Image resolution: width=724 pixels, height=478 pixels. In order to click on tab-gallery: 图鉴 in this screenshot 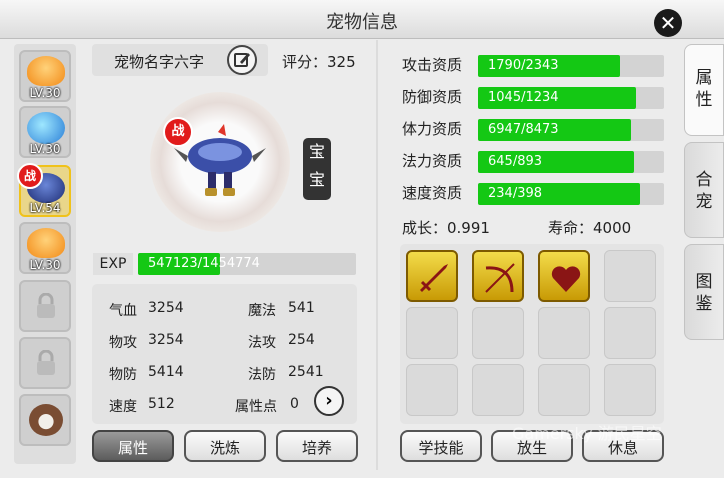, I will do `click(704, 292)`.